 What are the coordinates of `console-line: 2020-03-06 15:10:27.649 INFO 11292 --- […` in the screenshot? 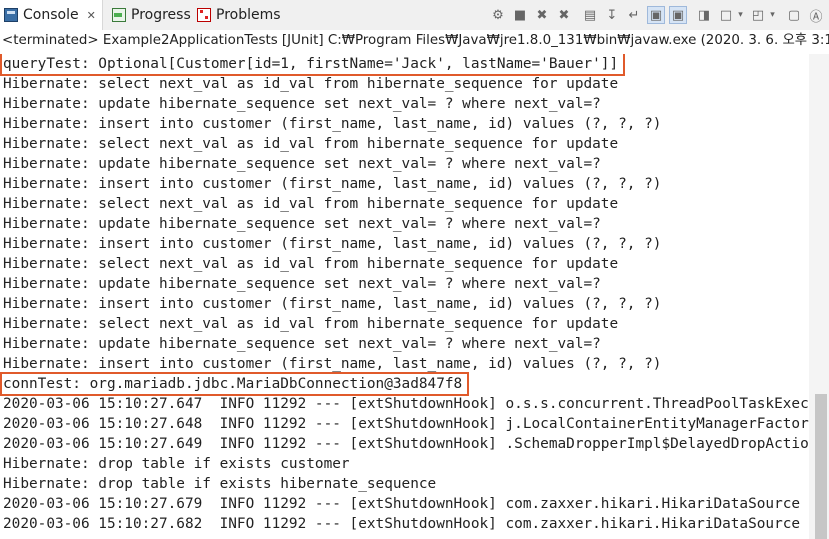 It's located at (406, 444).